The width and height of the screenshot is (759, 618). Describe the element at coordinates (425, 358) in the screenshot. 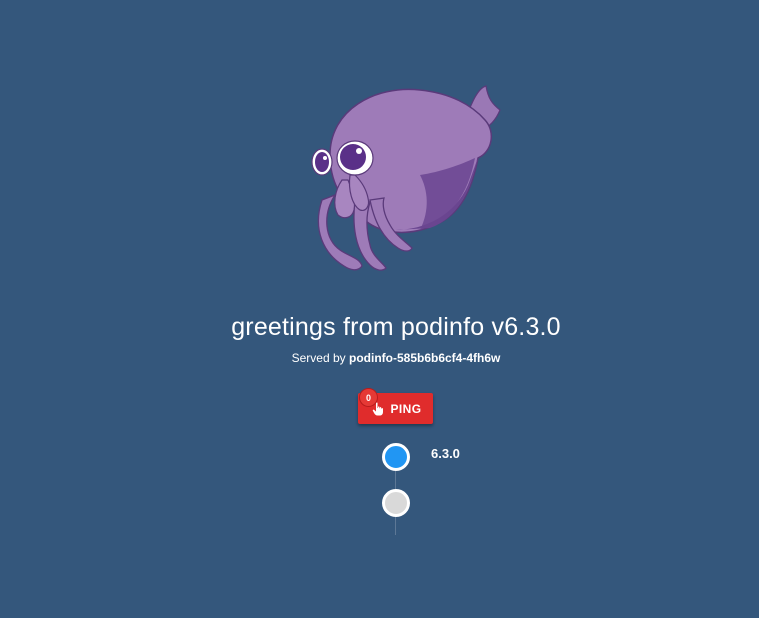

I see `pod-name: podinfo-585b6b6cf4-4fh6w` at that location.